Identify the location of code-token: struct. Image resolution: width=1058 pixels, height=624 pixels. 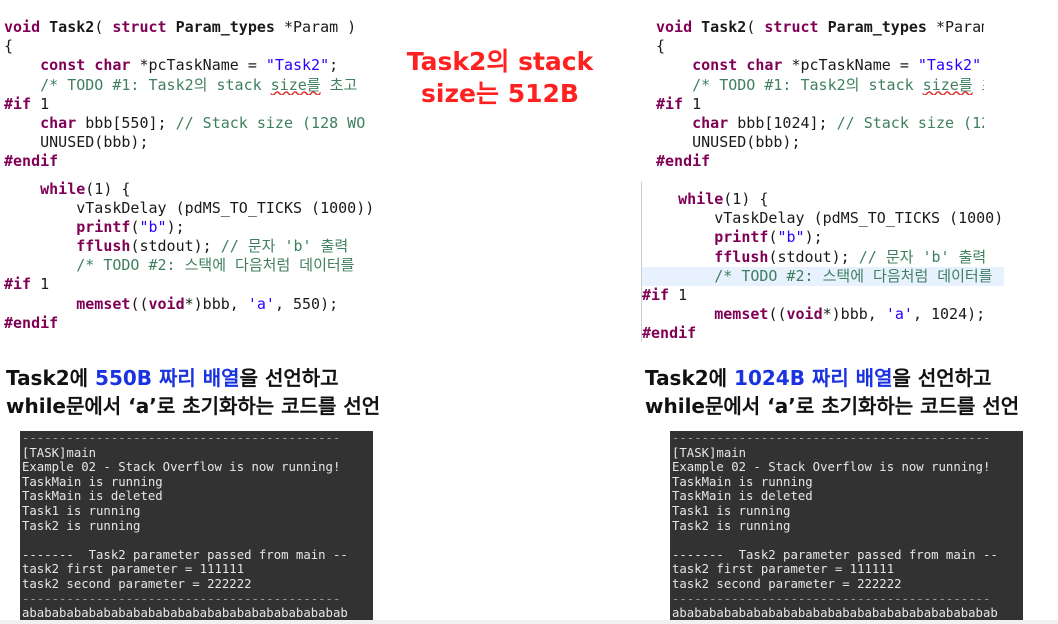
(791, 27).